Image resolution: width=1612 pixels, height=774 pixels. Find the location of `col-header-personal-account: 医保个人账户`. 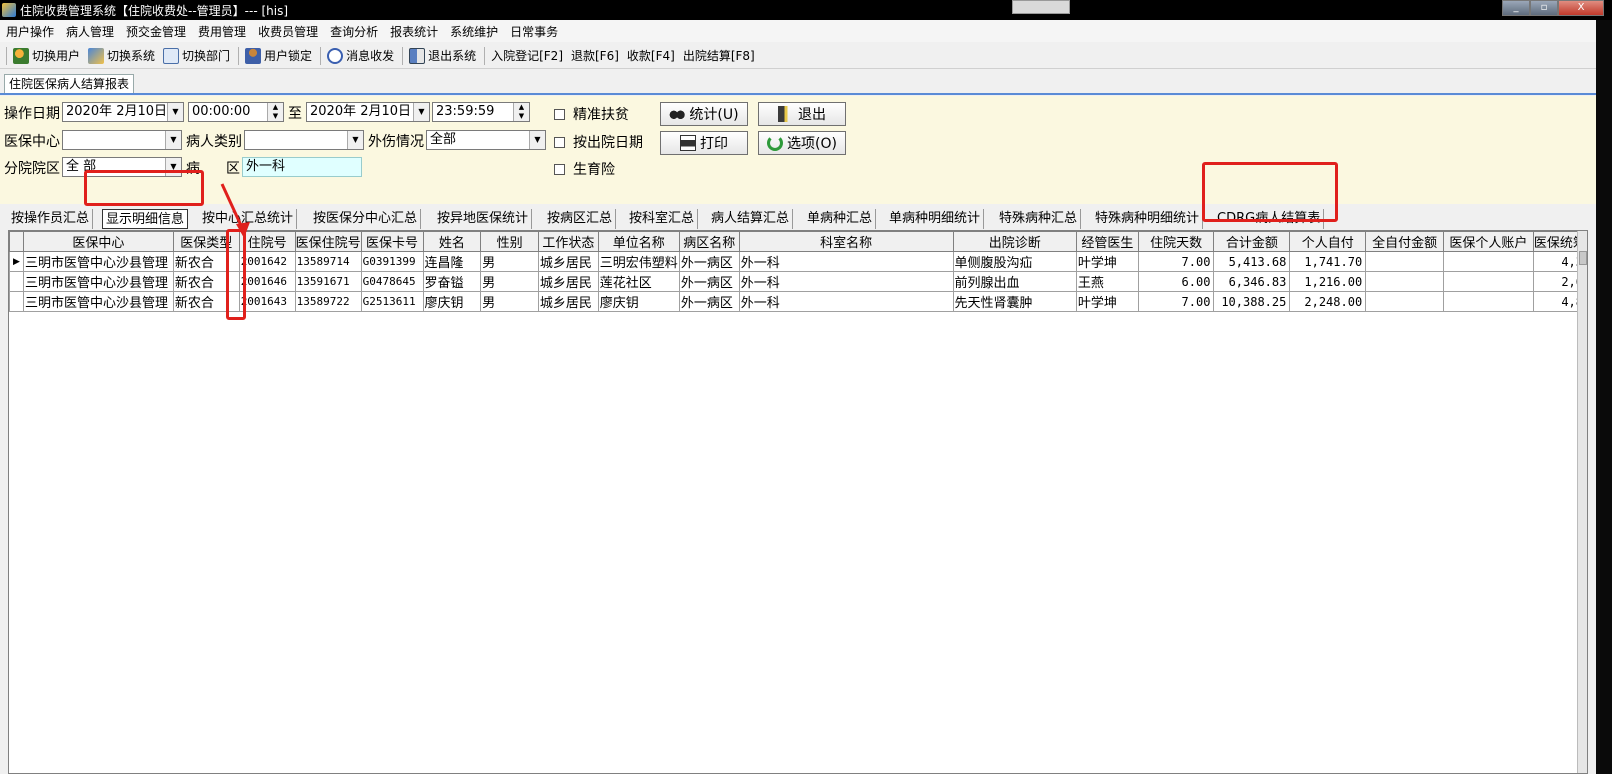

col-header-personal-account: 医保个人账户 is located at coordinates (1488, 241).